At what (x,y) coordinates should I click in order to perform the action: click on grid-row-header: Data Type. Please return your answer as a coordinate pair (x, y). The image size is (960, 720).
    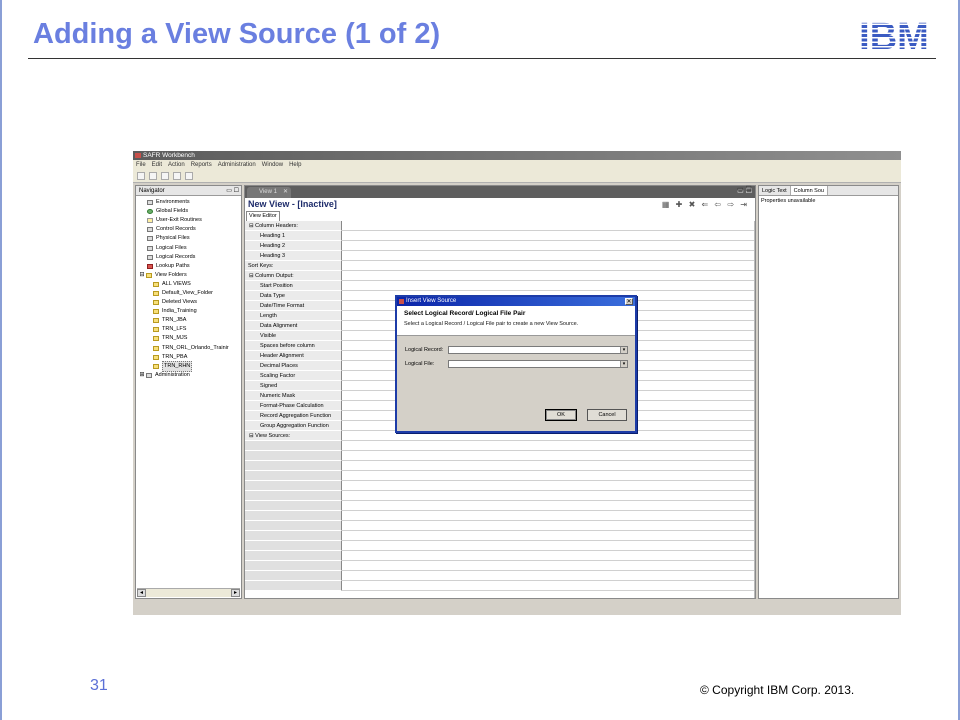
    Looking at the image, I should click on (293, 296).